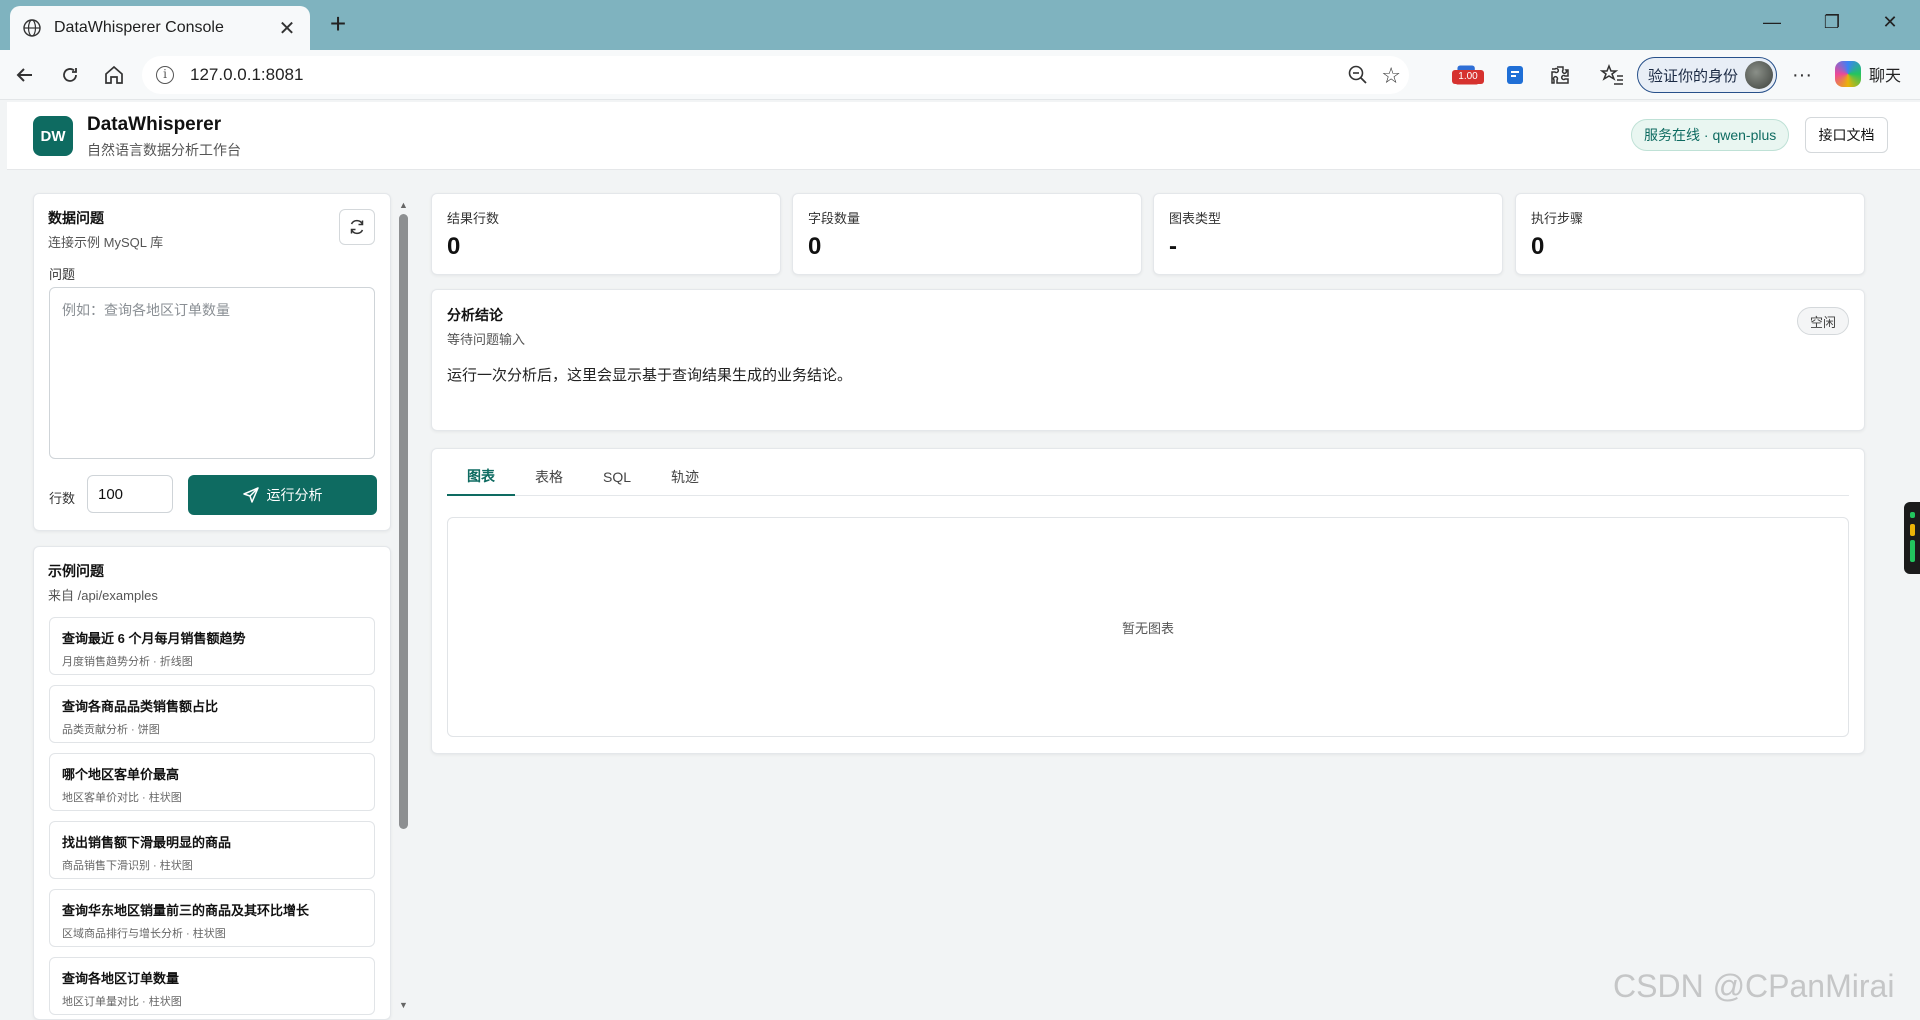  I want to click on example-item: 查询各商品品类销售额占比 品类贡献分析 · 饼图, so click(212, 714).